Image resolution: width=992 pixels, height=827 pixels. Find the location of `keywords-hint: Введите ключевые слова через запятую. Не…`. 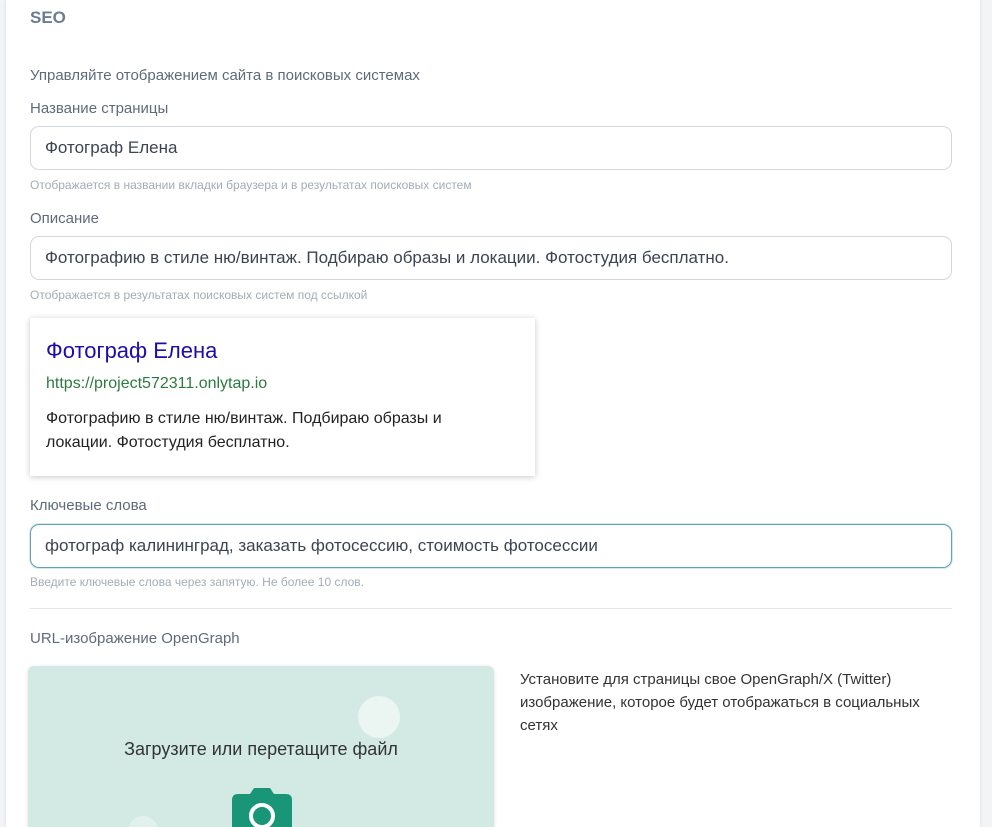

keywords-hint: Введите ключевые слова через запятую. Не… is located at coordinates (197, 582).